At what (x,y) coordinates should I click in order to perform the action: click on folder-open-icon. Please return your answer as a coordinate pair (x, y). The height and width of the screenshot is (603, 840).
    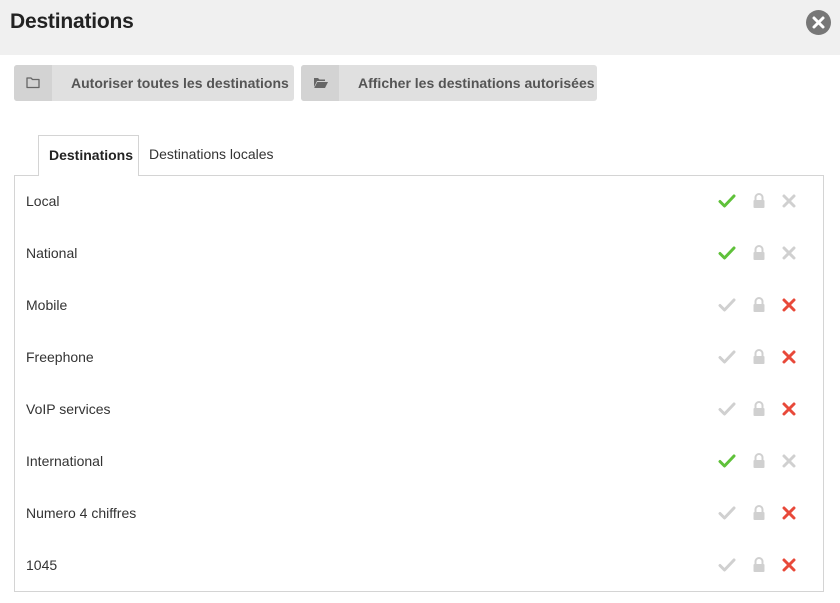
    Looking at the image, I should click on (320, 83).